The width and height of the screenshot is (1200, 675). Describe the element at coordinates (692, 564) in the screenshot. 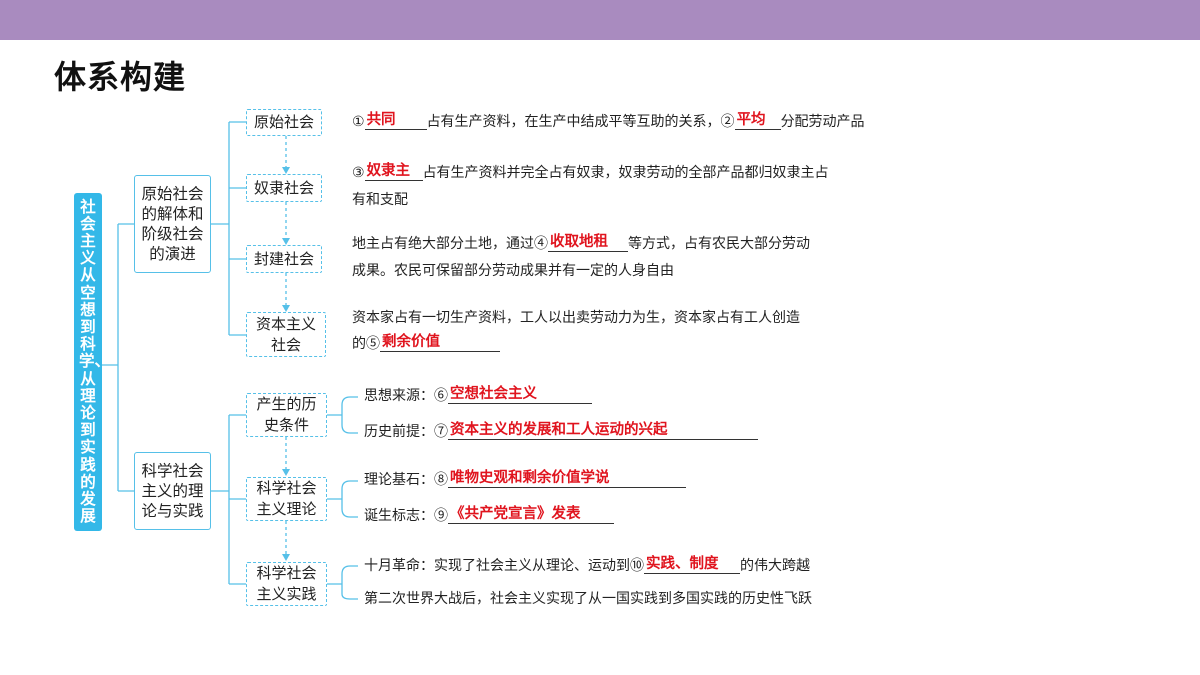

I see `answer-10: 实践、制度` at that location.